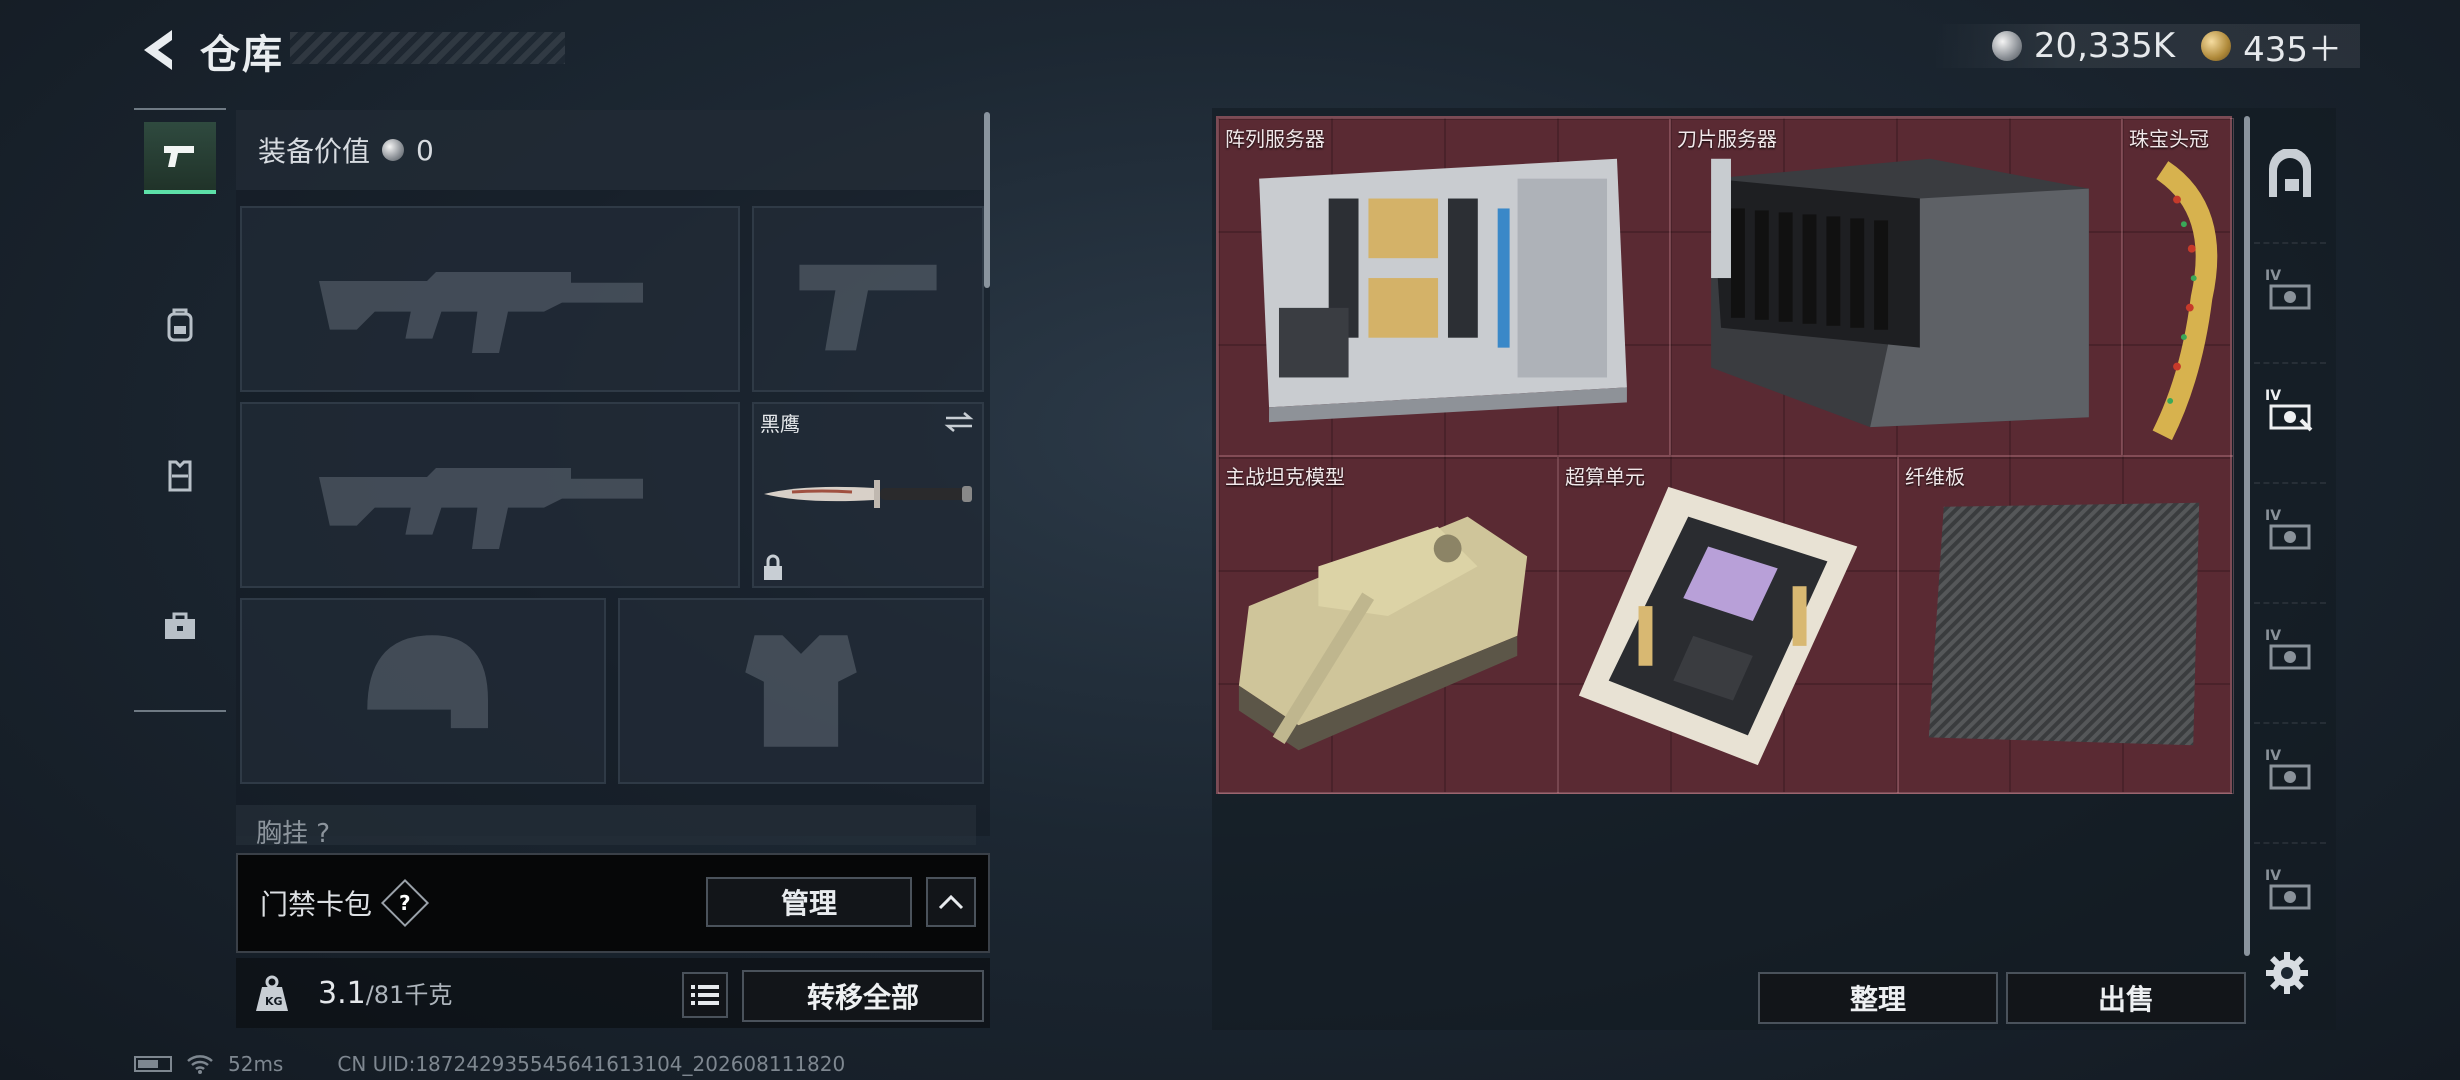 The height and width of the screenshot is (1080, 2460). Describe the element at coordinates (282, 832) in the screenshot. I see `chest-rig-label: 胸挂` at that location.